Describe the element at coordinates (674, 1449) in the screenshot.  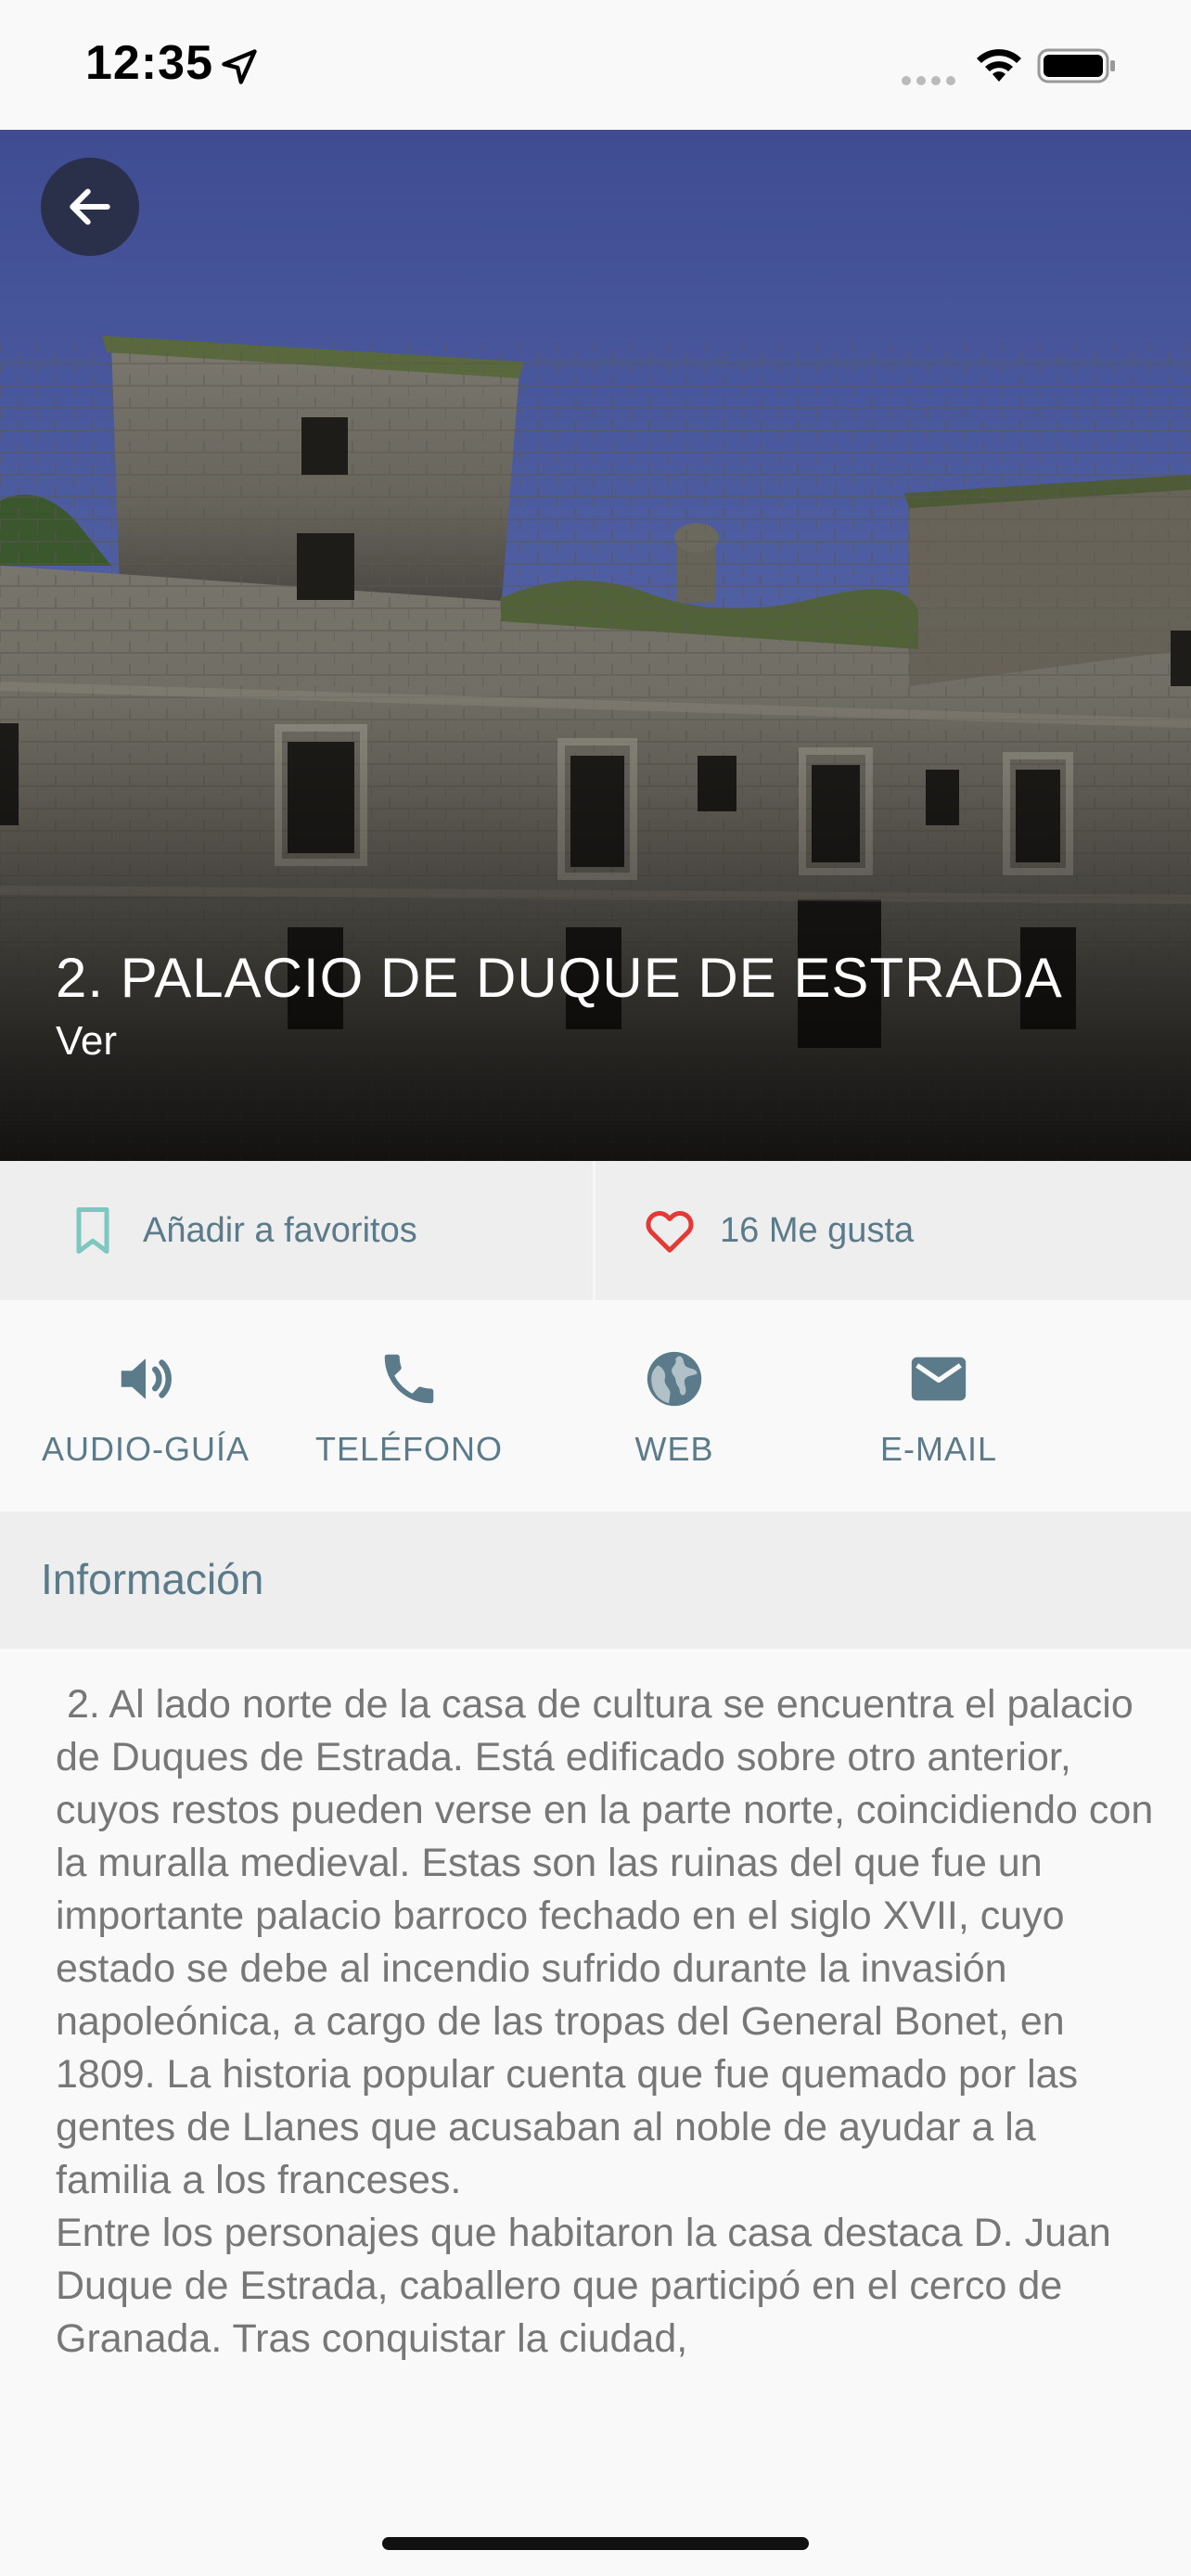
I see `web-label: WEB` at that location.